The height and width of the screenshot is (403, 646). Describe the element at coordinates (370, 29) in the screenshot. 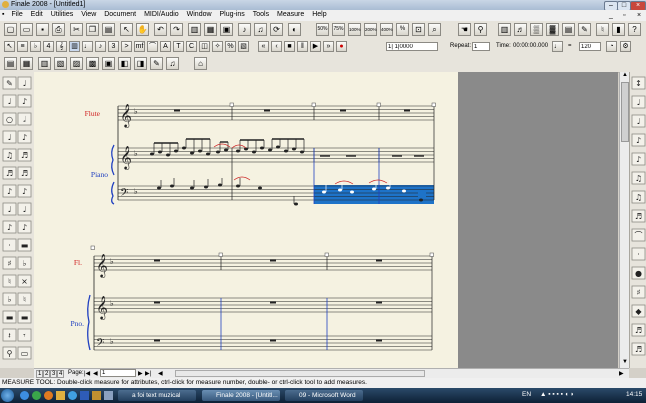

I see `zoom-200-button: 200%` at that location.